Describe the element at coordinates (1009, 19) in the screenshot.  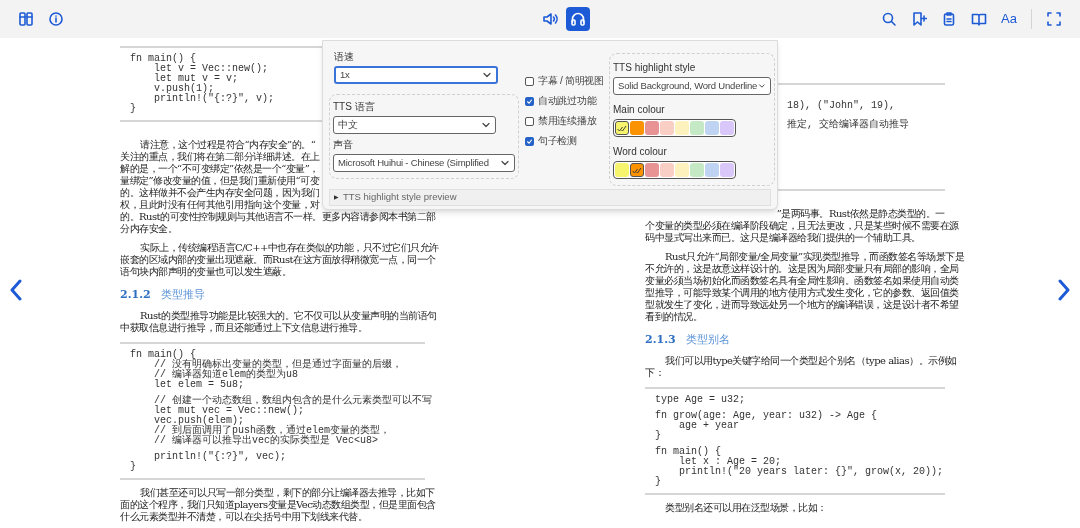
I see `font-settings-button: Aa` at that location.